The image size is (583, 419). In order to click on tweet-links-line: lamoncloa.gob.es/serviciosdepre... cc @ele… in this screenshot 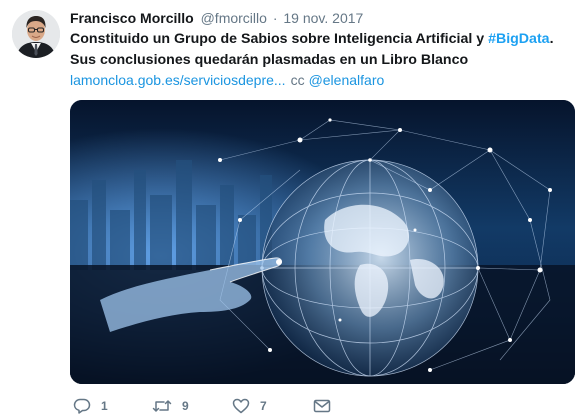, I will do `click(322, 80)`.